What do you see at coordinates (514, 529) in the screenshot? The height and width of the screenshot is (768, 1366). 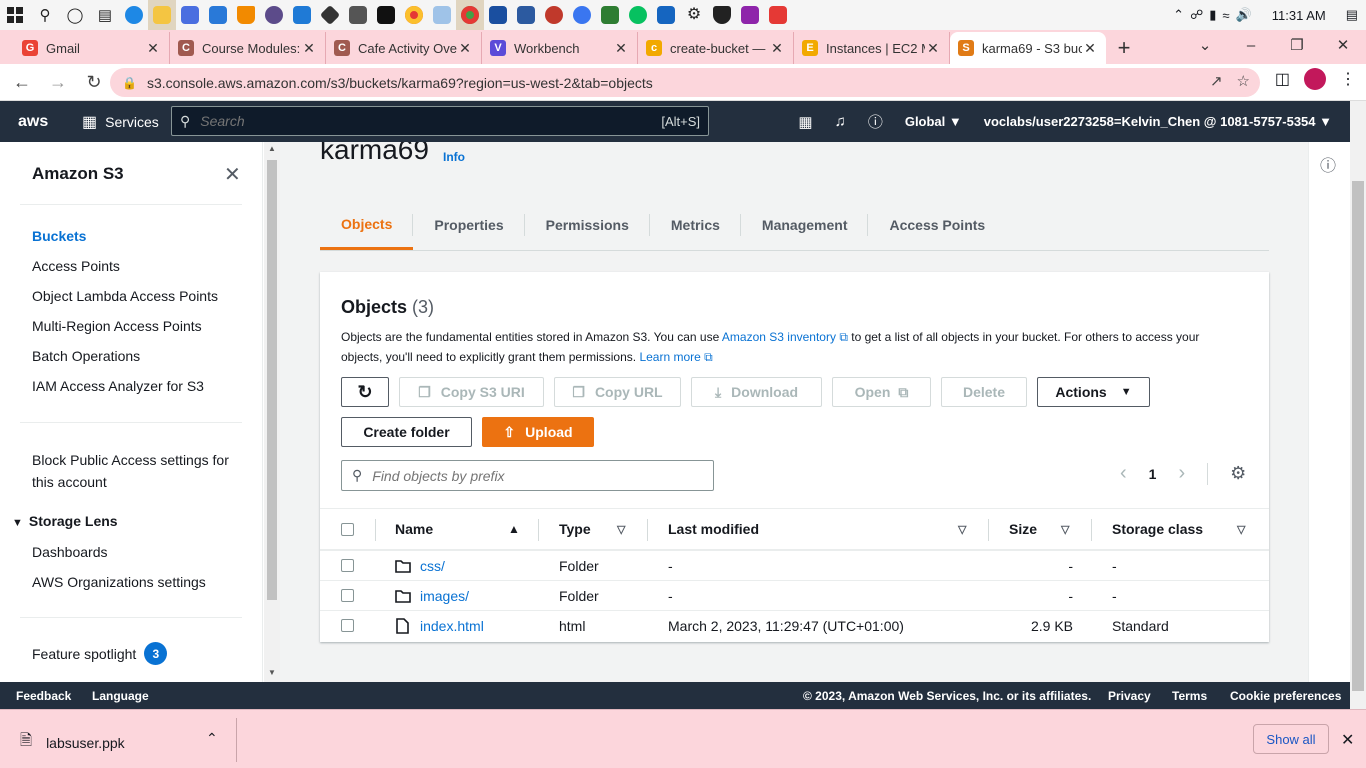 I see `sort-asc-icon: ▲` at bounding box center [514, 529].